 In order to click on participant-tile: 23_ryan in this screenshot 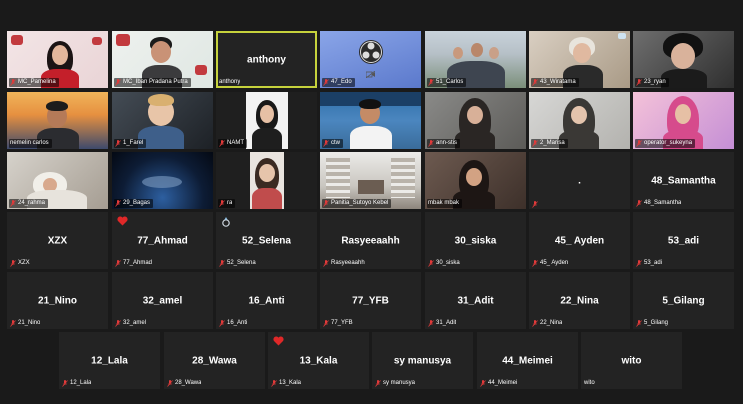, I will do `click(683, 59)`.